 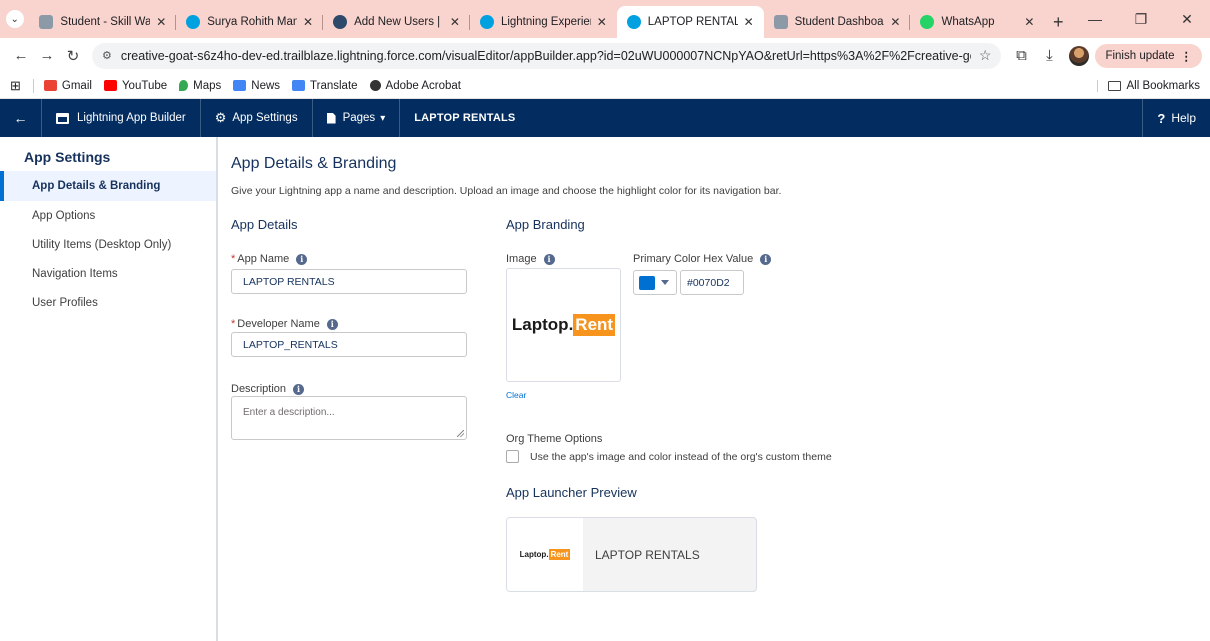 I want to click on youtube-icon, so click(x=110, y=85).